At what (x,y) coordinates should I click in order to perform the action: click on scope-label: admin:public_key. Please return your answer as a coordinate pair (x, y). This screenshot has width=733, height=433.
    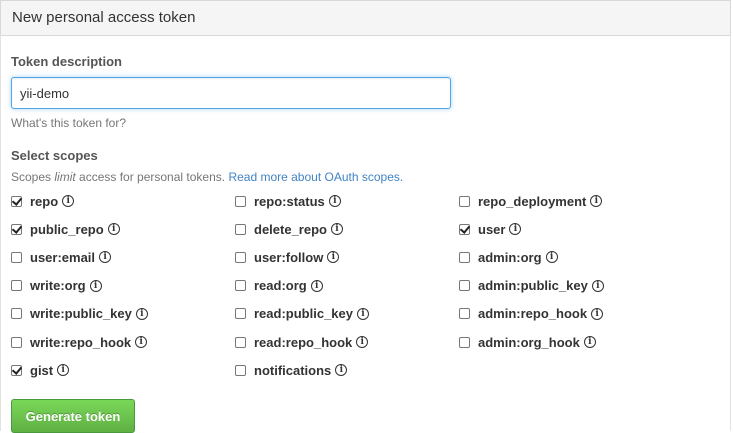
    Looking at the image, I should click on (533, 286).